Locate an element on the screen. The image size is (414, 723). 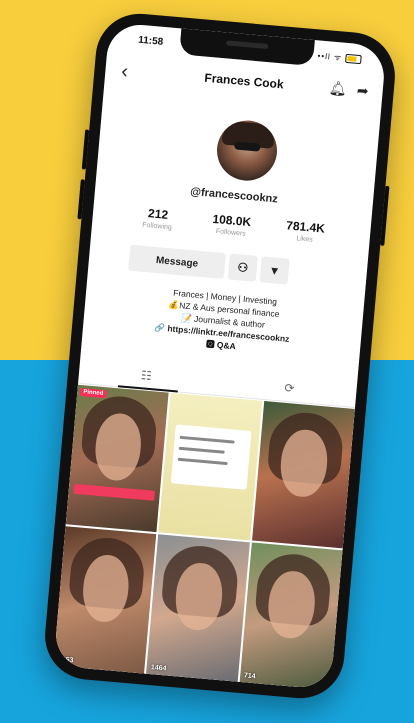
stat-followers: 108.0K Followers is located at coordinates (232, 224).